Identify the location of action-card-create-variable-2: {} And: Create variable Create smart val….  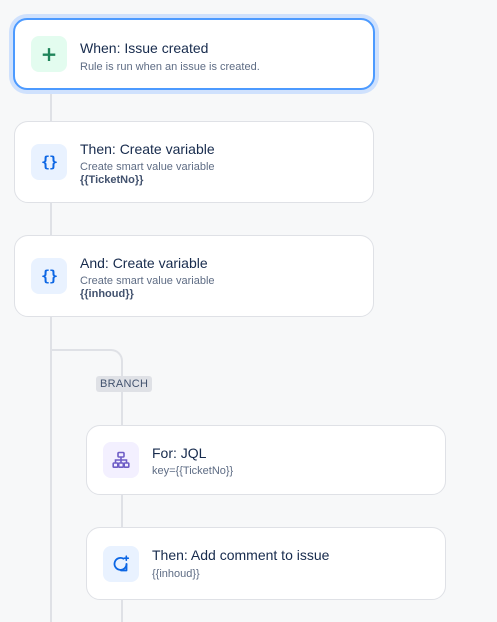
(194, 276).